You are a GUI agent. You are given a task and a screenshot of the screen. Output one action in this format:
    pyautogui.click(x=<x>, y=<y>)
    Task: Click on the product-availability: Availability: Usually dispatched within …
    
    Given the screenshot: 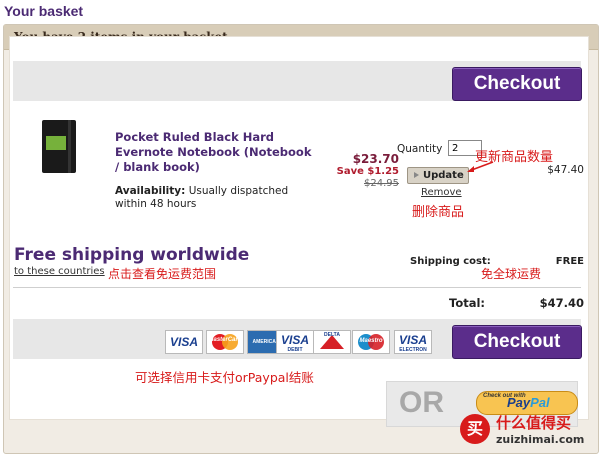 What is the action you would take?
    pyautogui.click(x=215, y=198)
    